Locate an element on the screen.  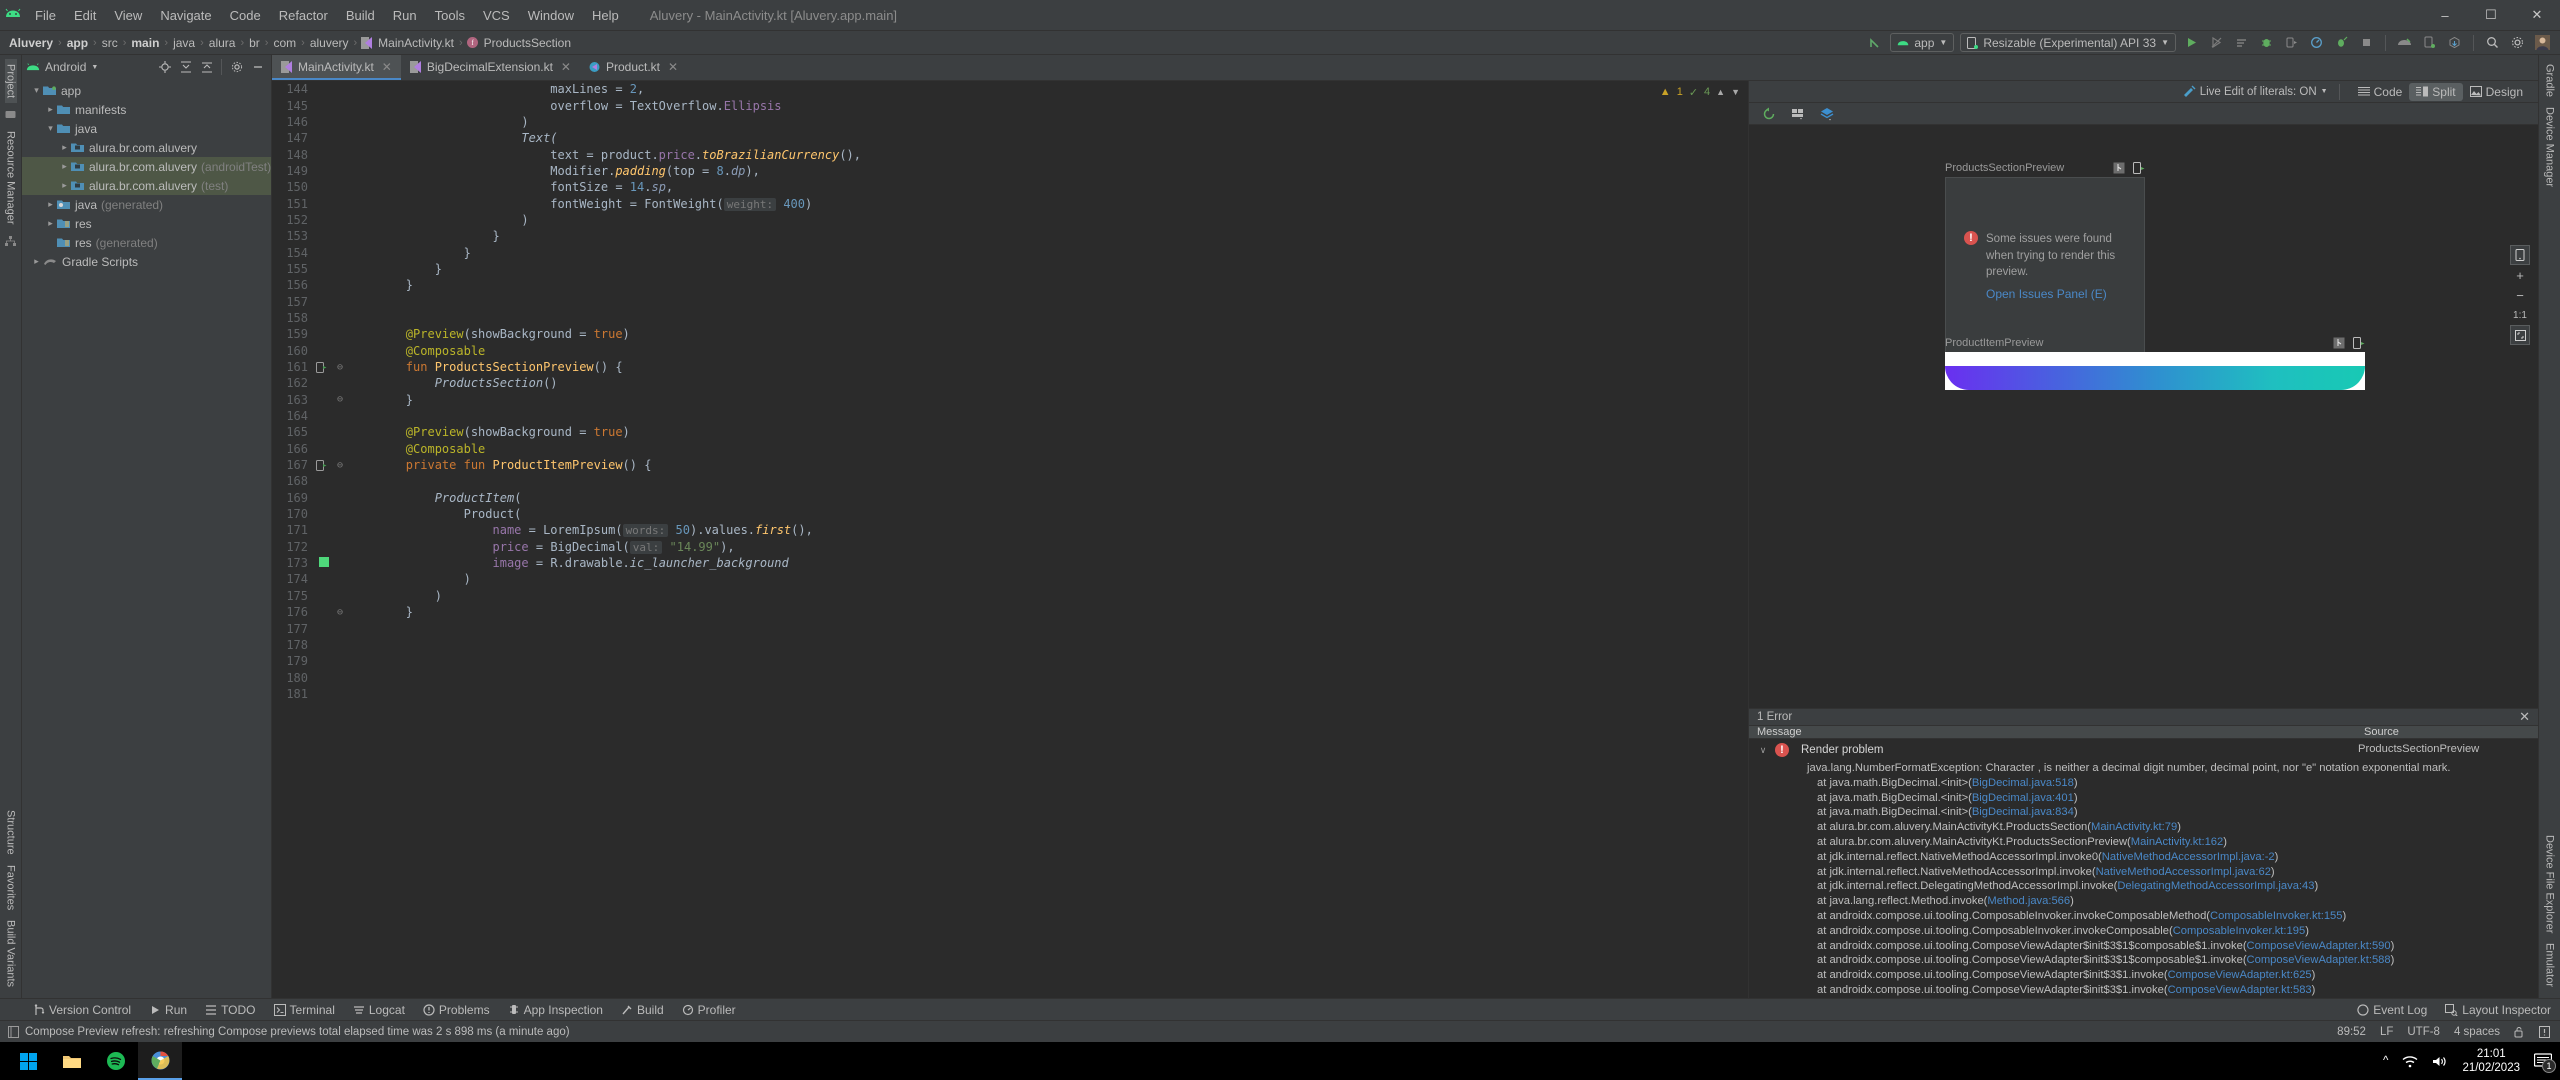
breadcrumb-src: src is located at coordinates (110, 43).